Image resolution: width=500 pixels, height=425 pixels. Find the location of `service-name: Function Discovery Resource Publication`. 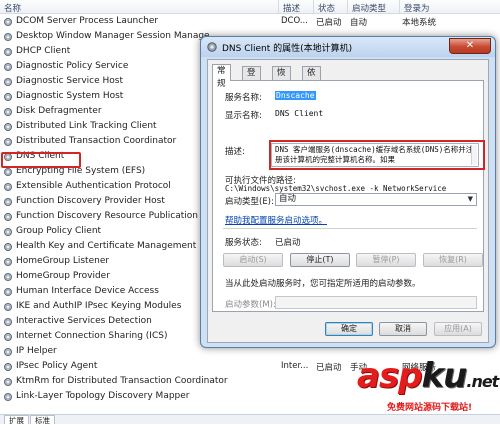

service-name: Function Discovery Resource Publication is located at coordinates (107, 216).